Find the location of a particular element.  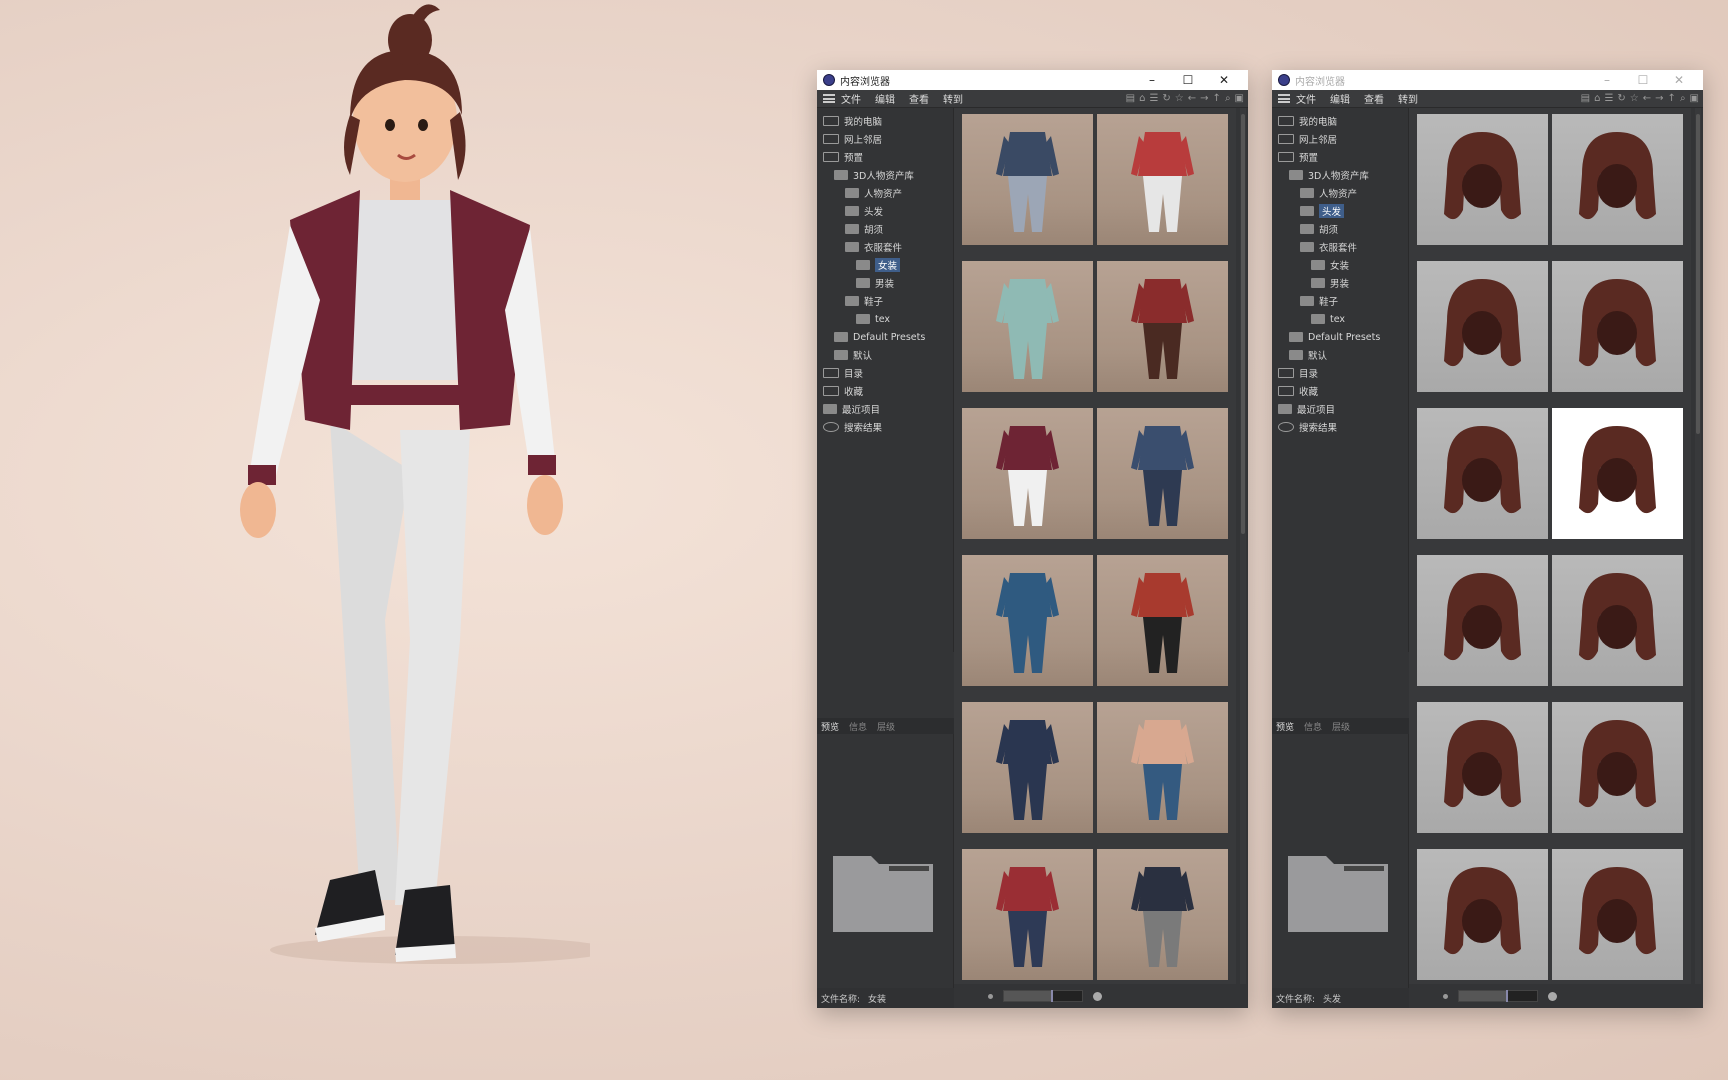

tree-node: 胡须 is located at coordinates (1340, 229).